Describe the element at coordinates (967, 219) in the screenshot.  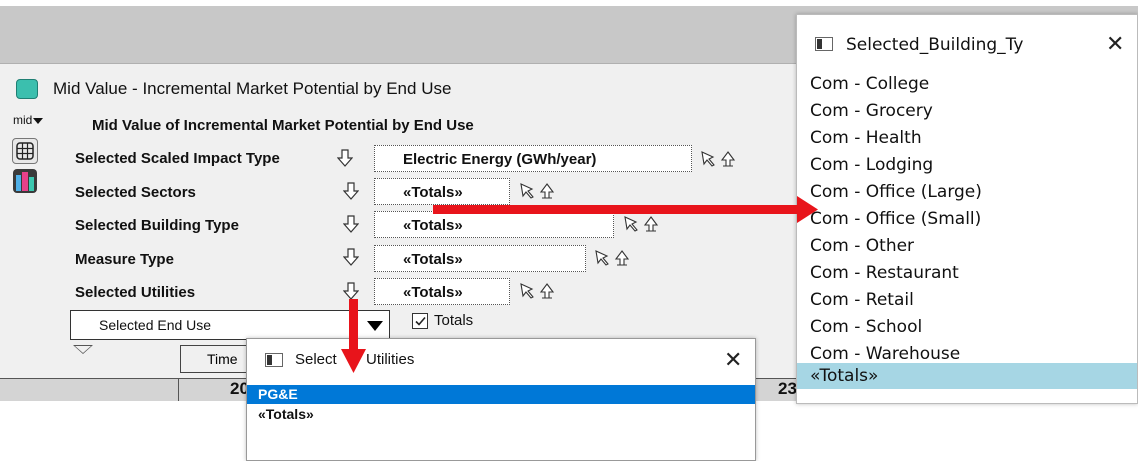
I see `building-list-item: Com - Office (Small)` at that location.